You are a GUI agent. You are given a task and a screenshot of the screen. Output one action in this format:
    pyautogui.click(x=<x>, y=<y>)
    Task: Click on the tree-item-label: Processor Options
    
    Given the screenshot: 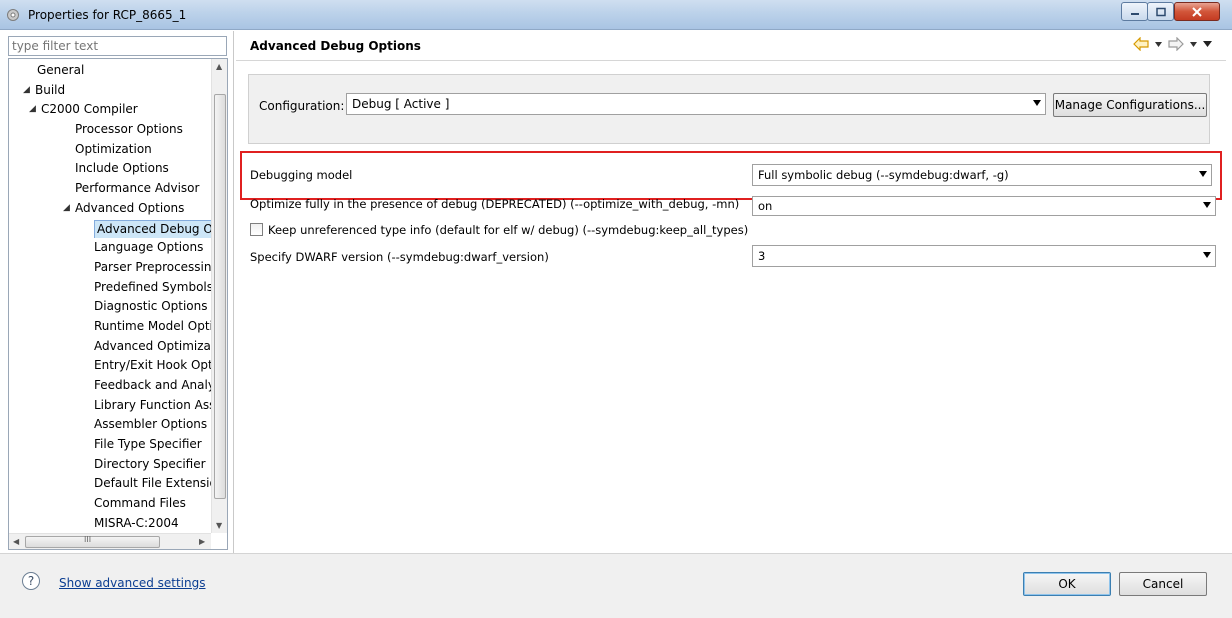 What is the action you would take?
    pyautogui.click(x=129, y=129)
    